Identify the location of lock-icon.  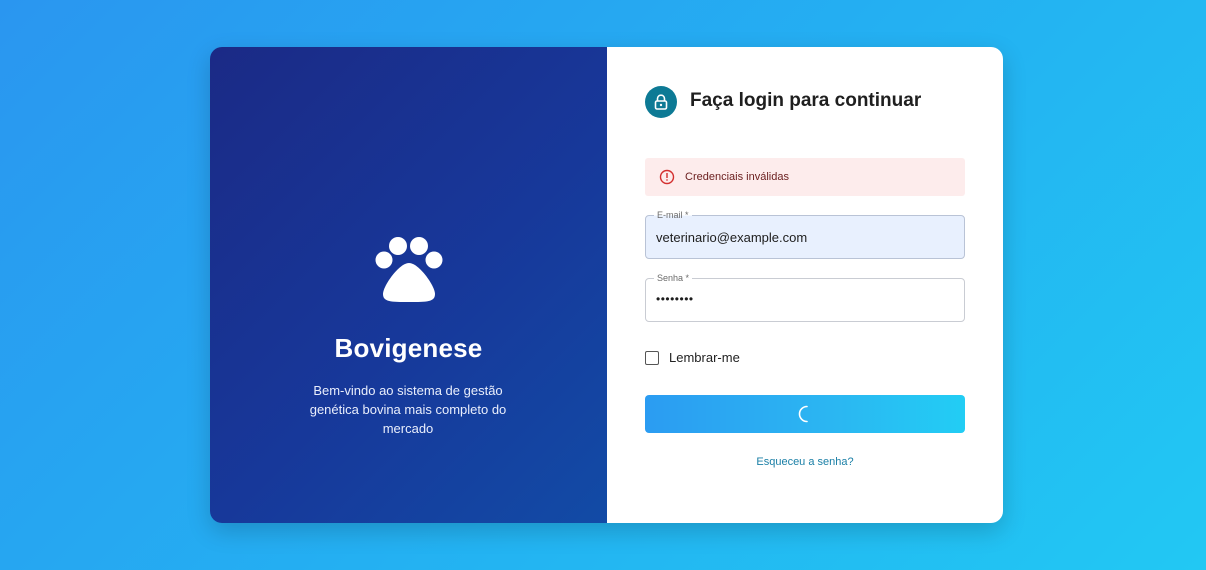
(661, 102).